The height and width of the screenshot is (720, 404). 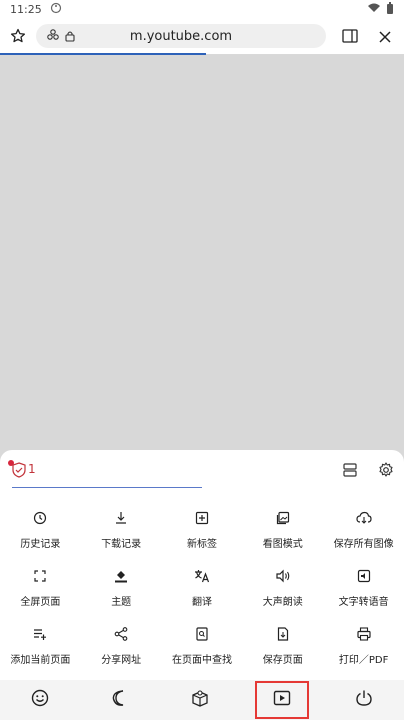 What do you see at coordinates (40, 544) in the screenshot?
I see `menu-item-label: 历史记录` at bounding box center [40, 544].